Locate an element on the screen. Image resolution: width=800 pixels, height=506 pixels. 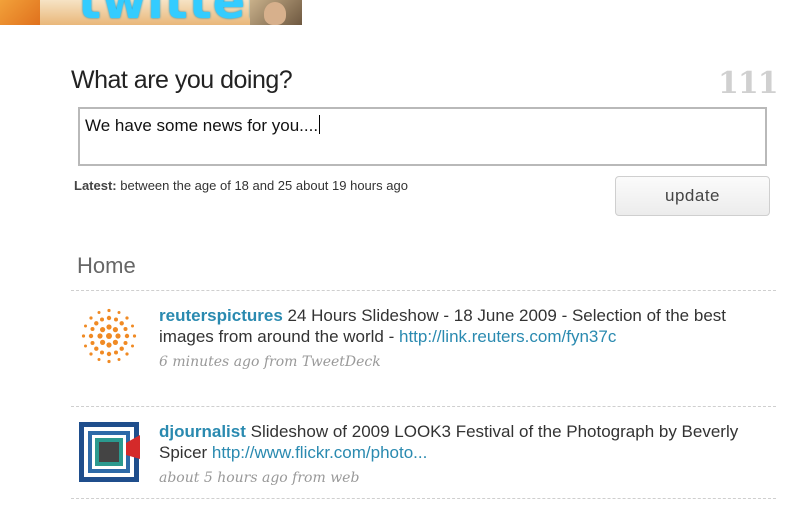
twitter-logo: twitter is located at coordinates (155, 12).